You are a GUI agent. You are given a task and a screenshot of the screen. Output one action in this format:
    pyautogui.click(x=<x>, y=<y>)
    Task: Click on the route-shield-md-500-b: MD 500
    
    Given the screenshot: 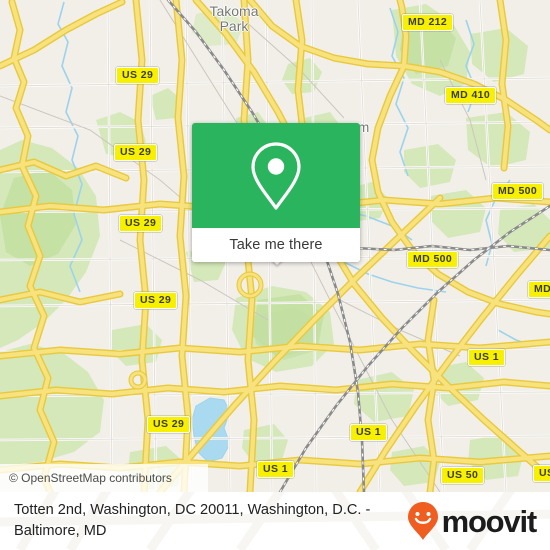 What is the action you would take?
    pyautogui.click(x=433, y=259)
    